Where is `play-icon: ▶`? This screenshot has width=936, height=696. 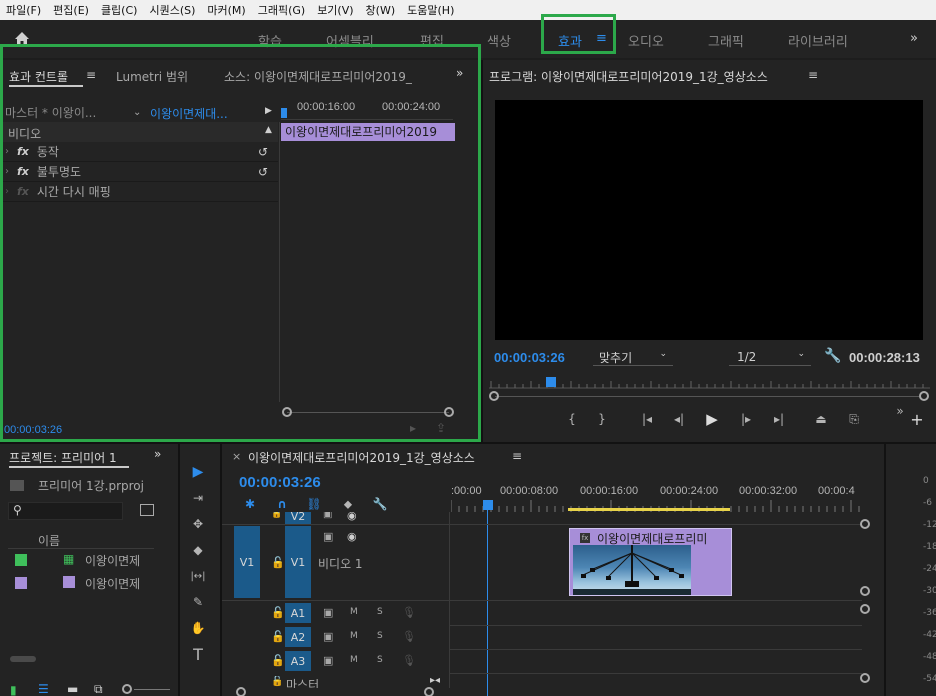
play-icon: ▶ is located at coordinates (712, 419).